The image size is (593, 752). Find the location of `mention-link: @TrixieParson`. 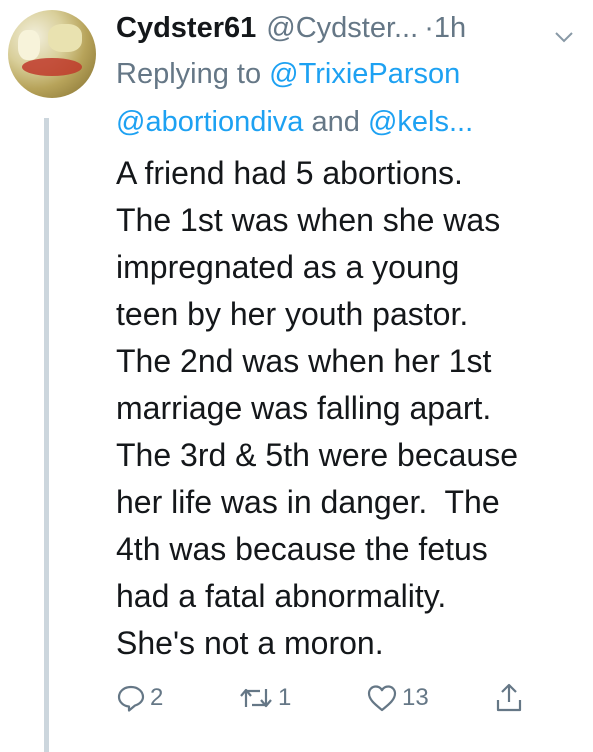

mention-link: @TrixieParson is located at coordinates (364, 74).